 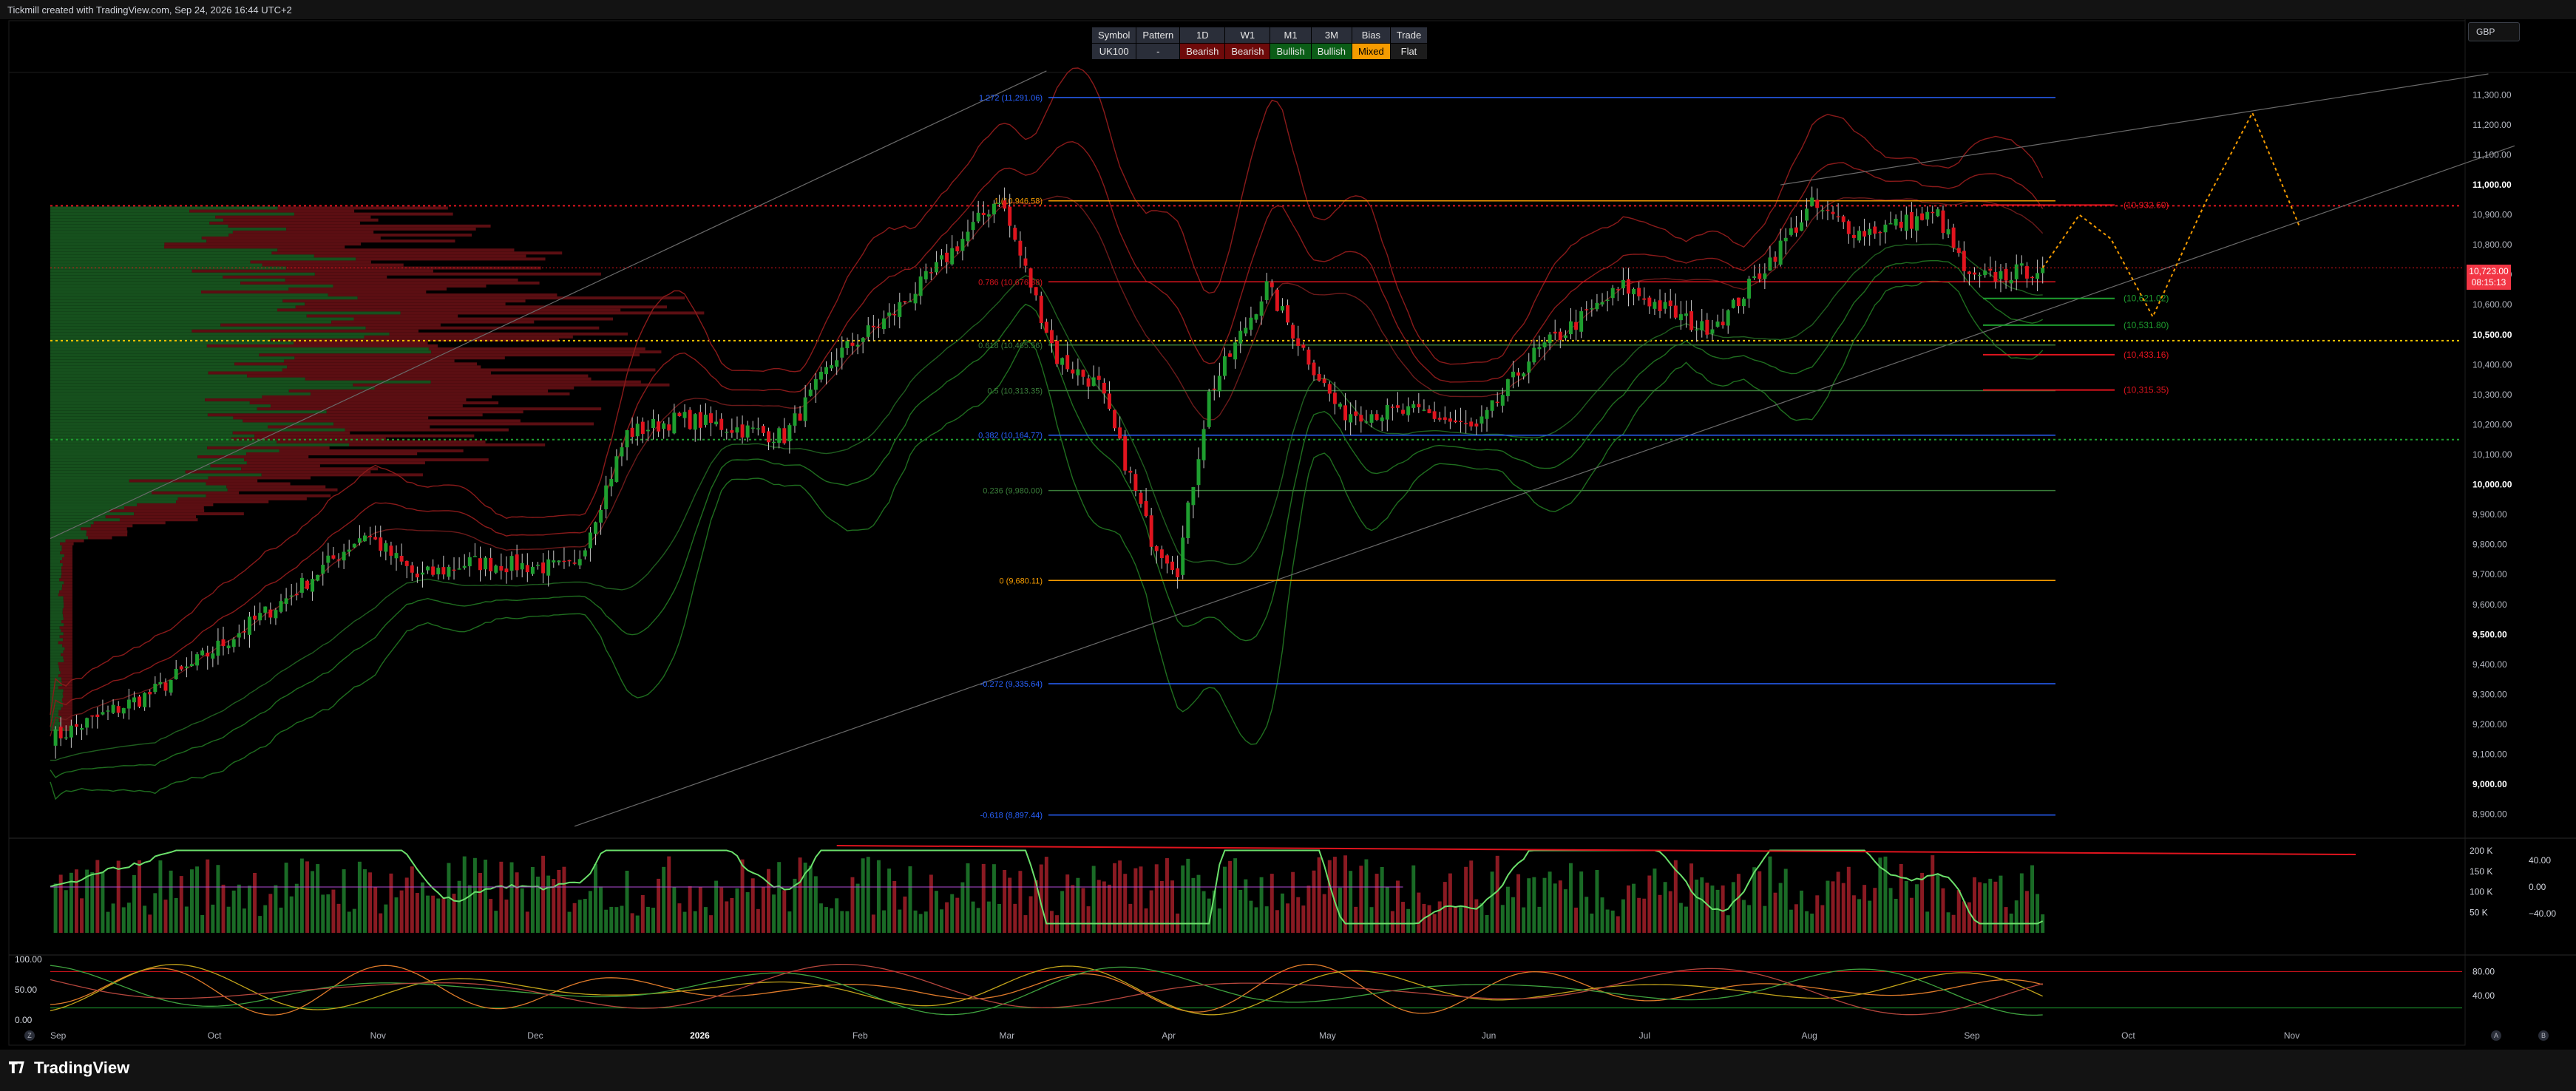 I want to click on projection-path, so click(x=2171, y=215).